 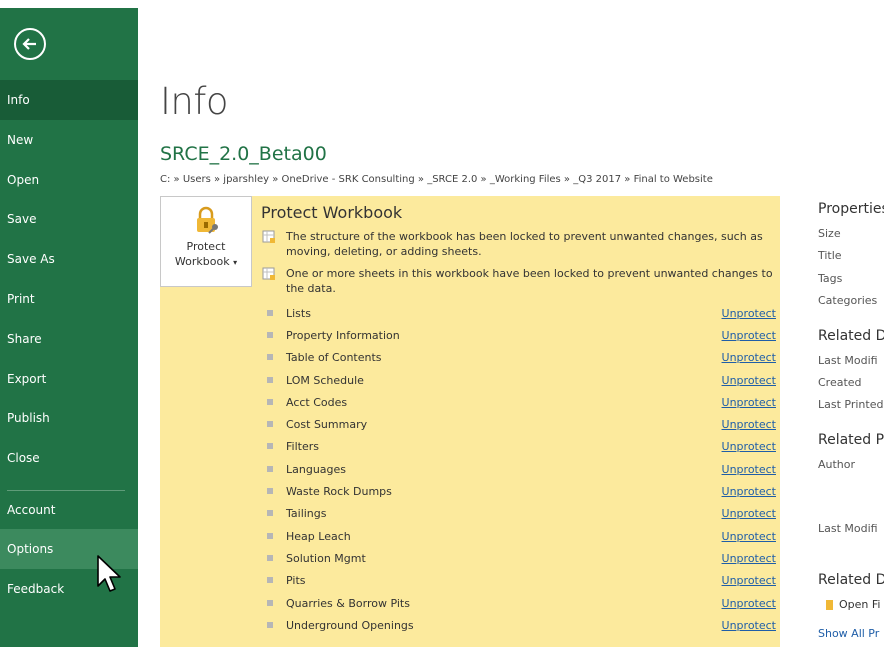 What do you see at coordinates (69, 259) in the screenshot?
I see `sidebar-item-save-as: Save As` at bounding box center [69, 259].